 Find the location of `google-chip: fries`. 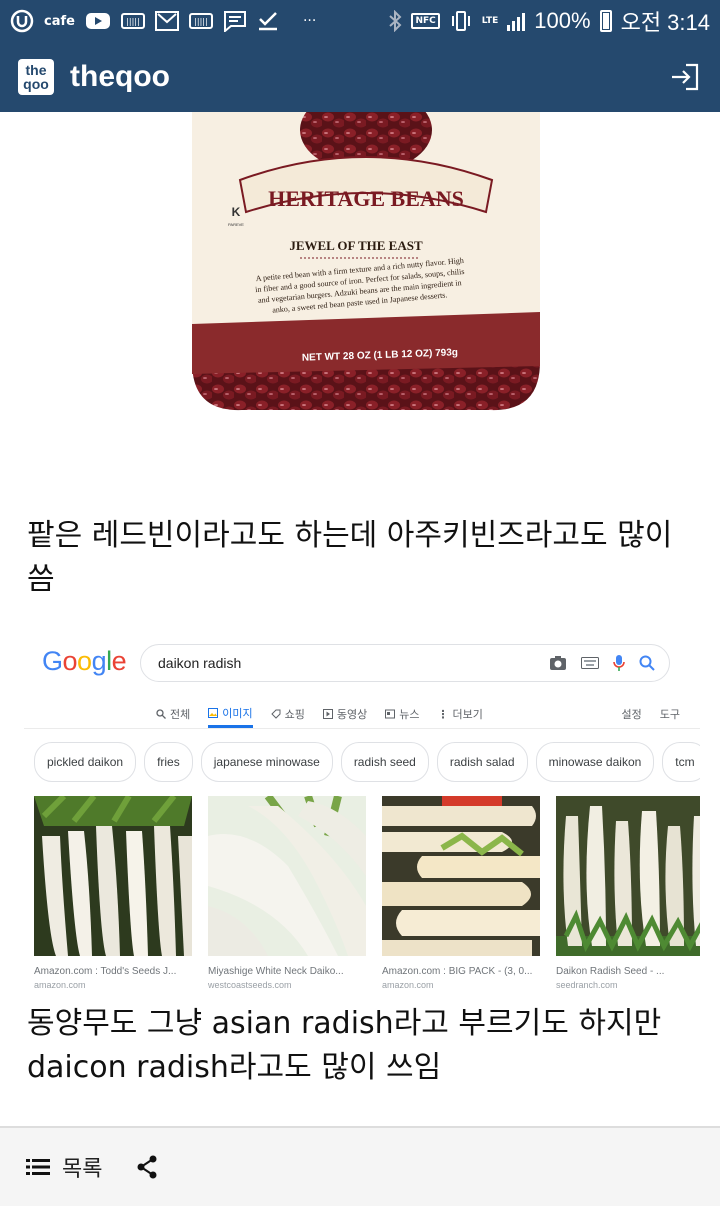

google-chip: fries is located at coordinates (168, 762).